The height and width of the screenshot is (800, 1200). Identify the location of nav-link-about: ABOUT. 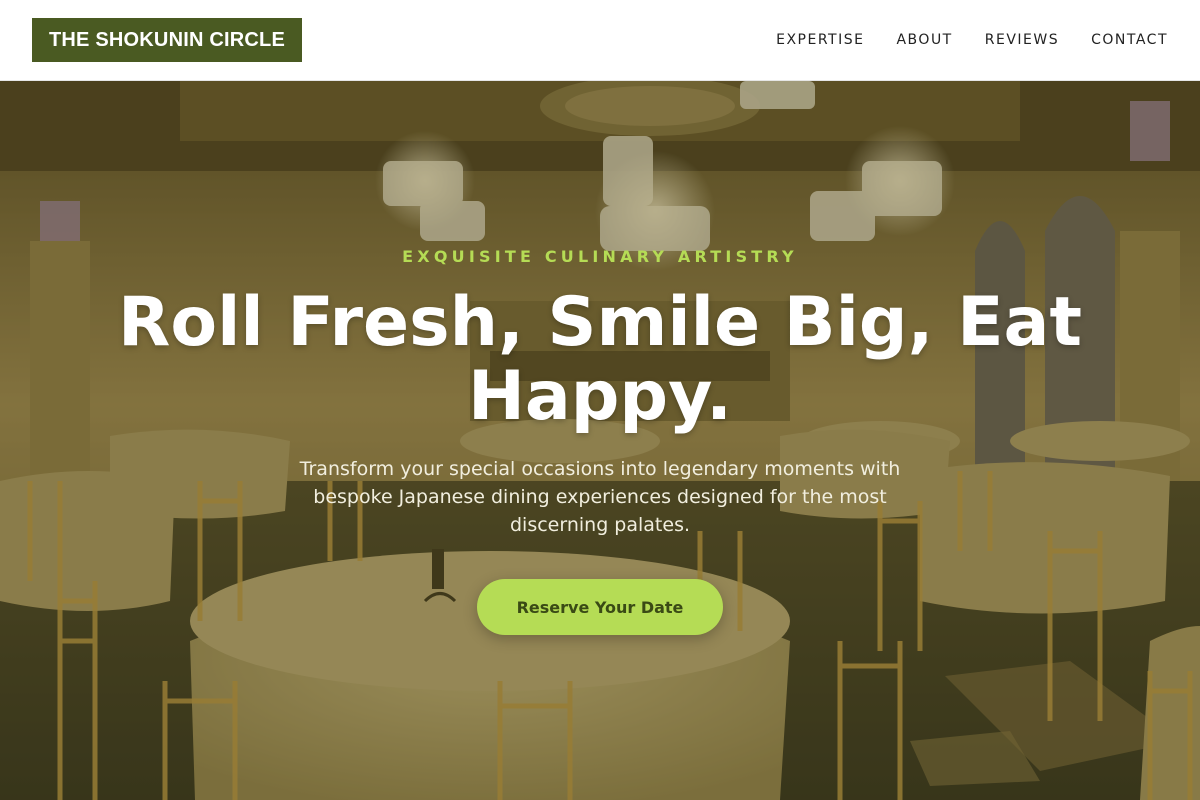
(924, 40).